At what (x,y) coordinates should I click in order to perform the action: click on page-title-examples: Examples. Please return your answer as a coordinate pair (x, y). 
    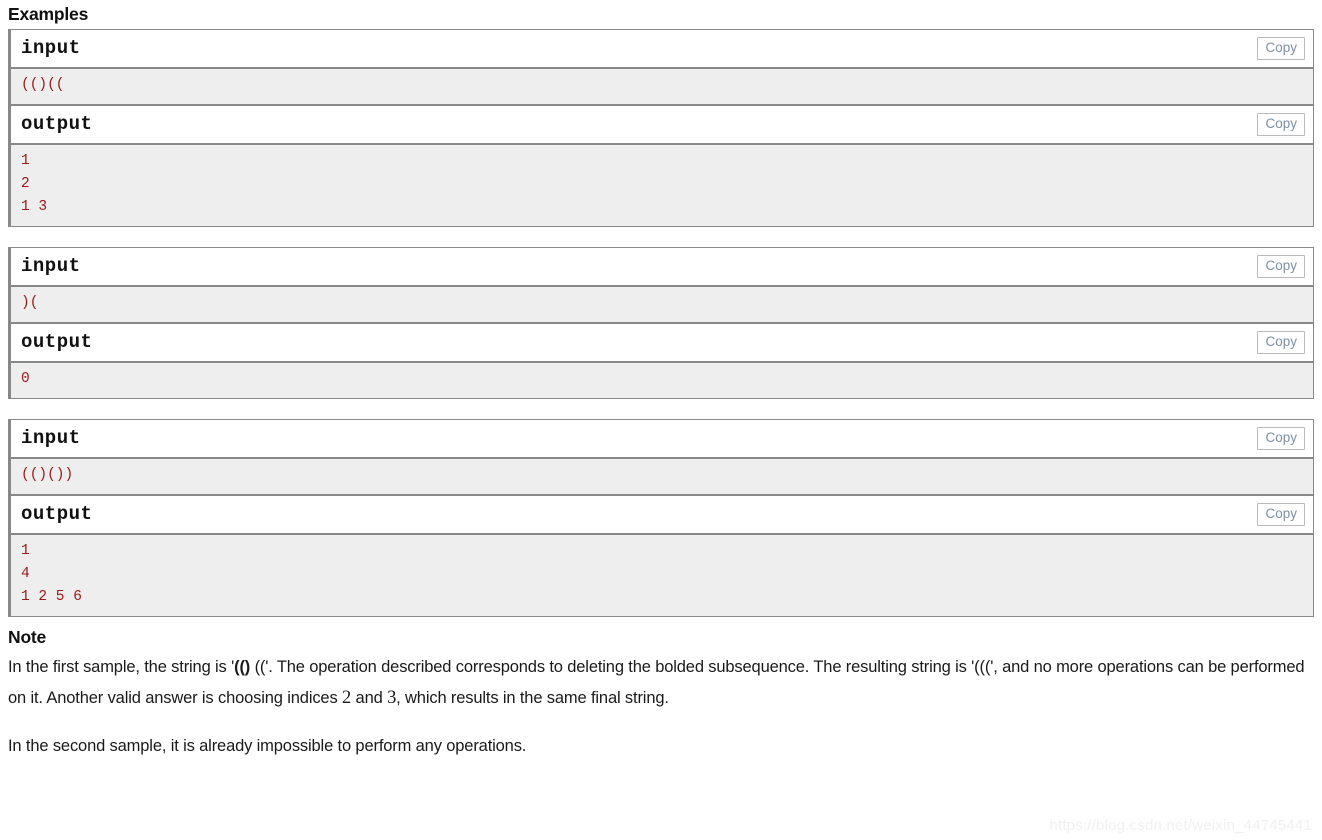
    Looking at the image, I should click on (48, 14).